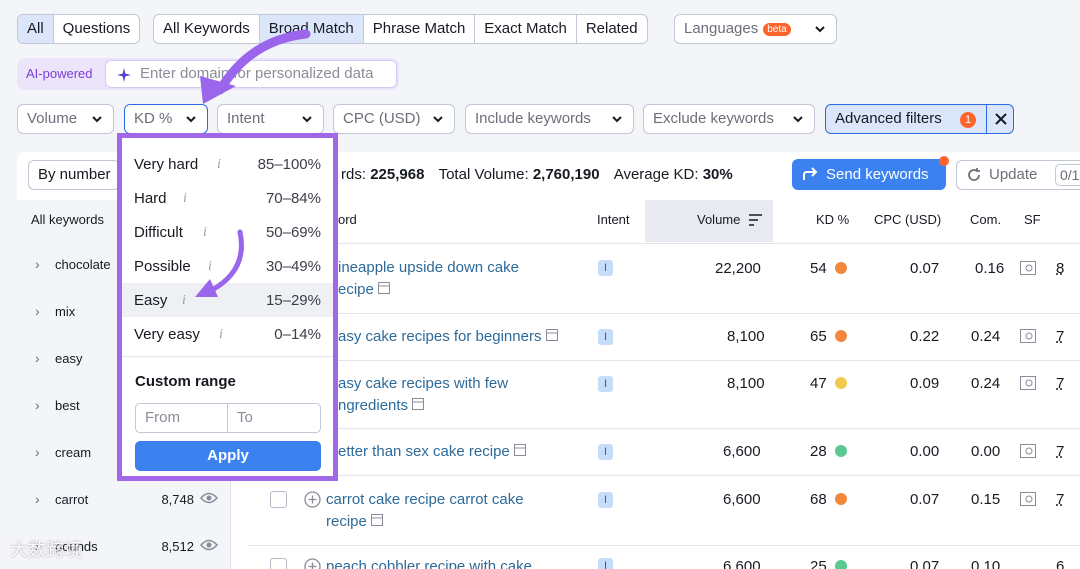 This screenshot has width=1080, height=569. Describe the element at coordinates (226, 261) in the screenshot. I see `annotation-arrow-to-easy` at that location.